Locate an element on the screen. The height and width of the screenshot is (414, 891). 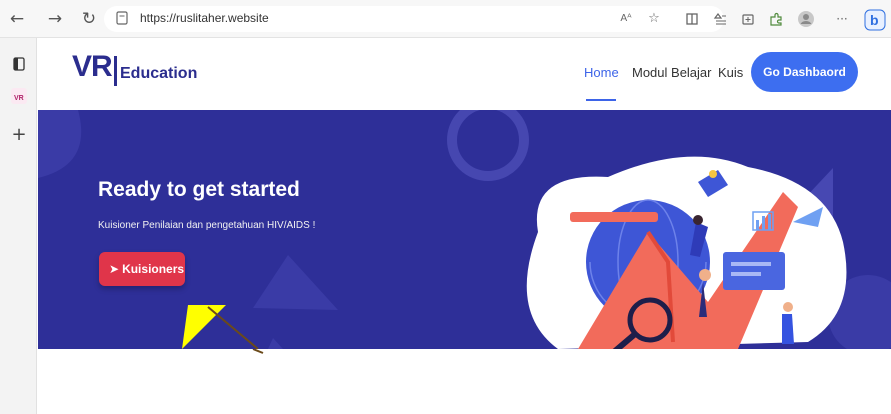
svg-text: b is located at coordinates (874, 20).